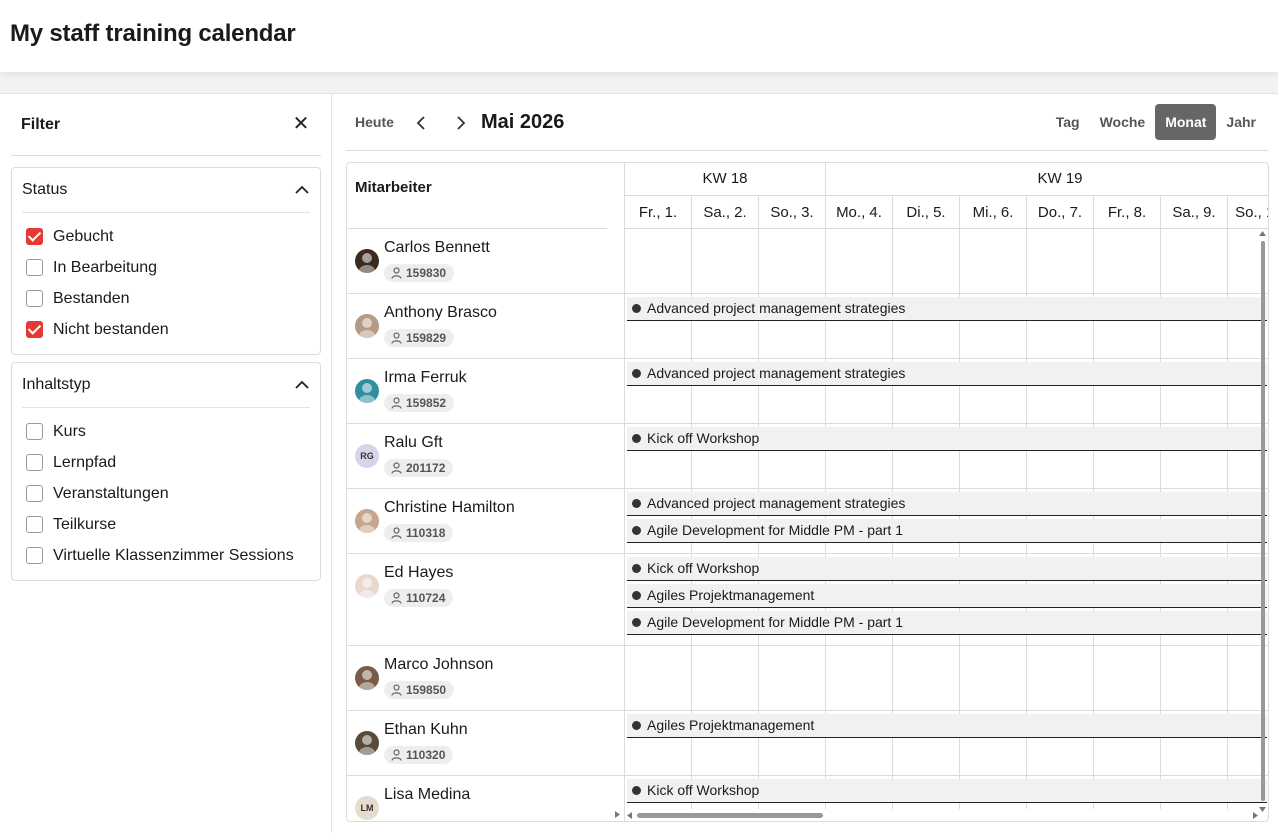 The width and height of the screenshot is (1278, 833). I want to click on day-header: Mo., 4., so click(859, 212).